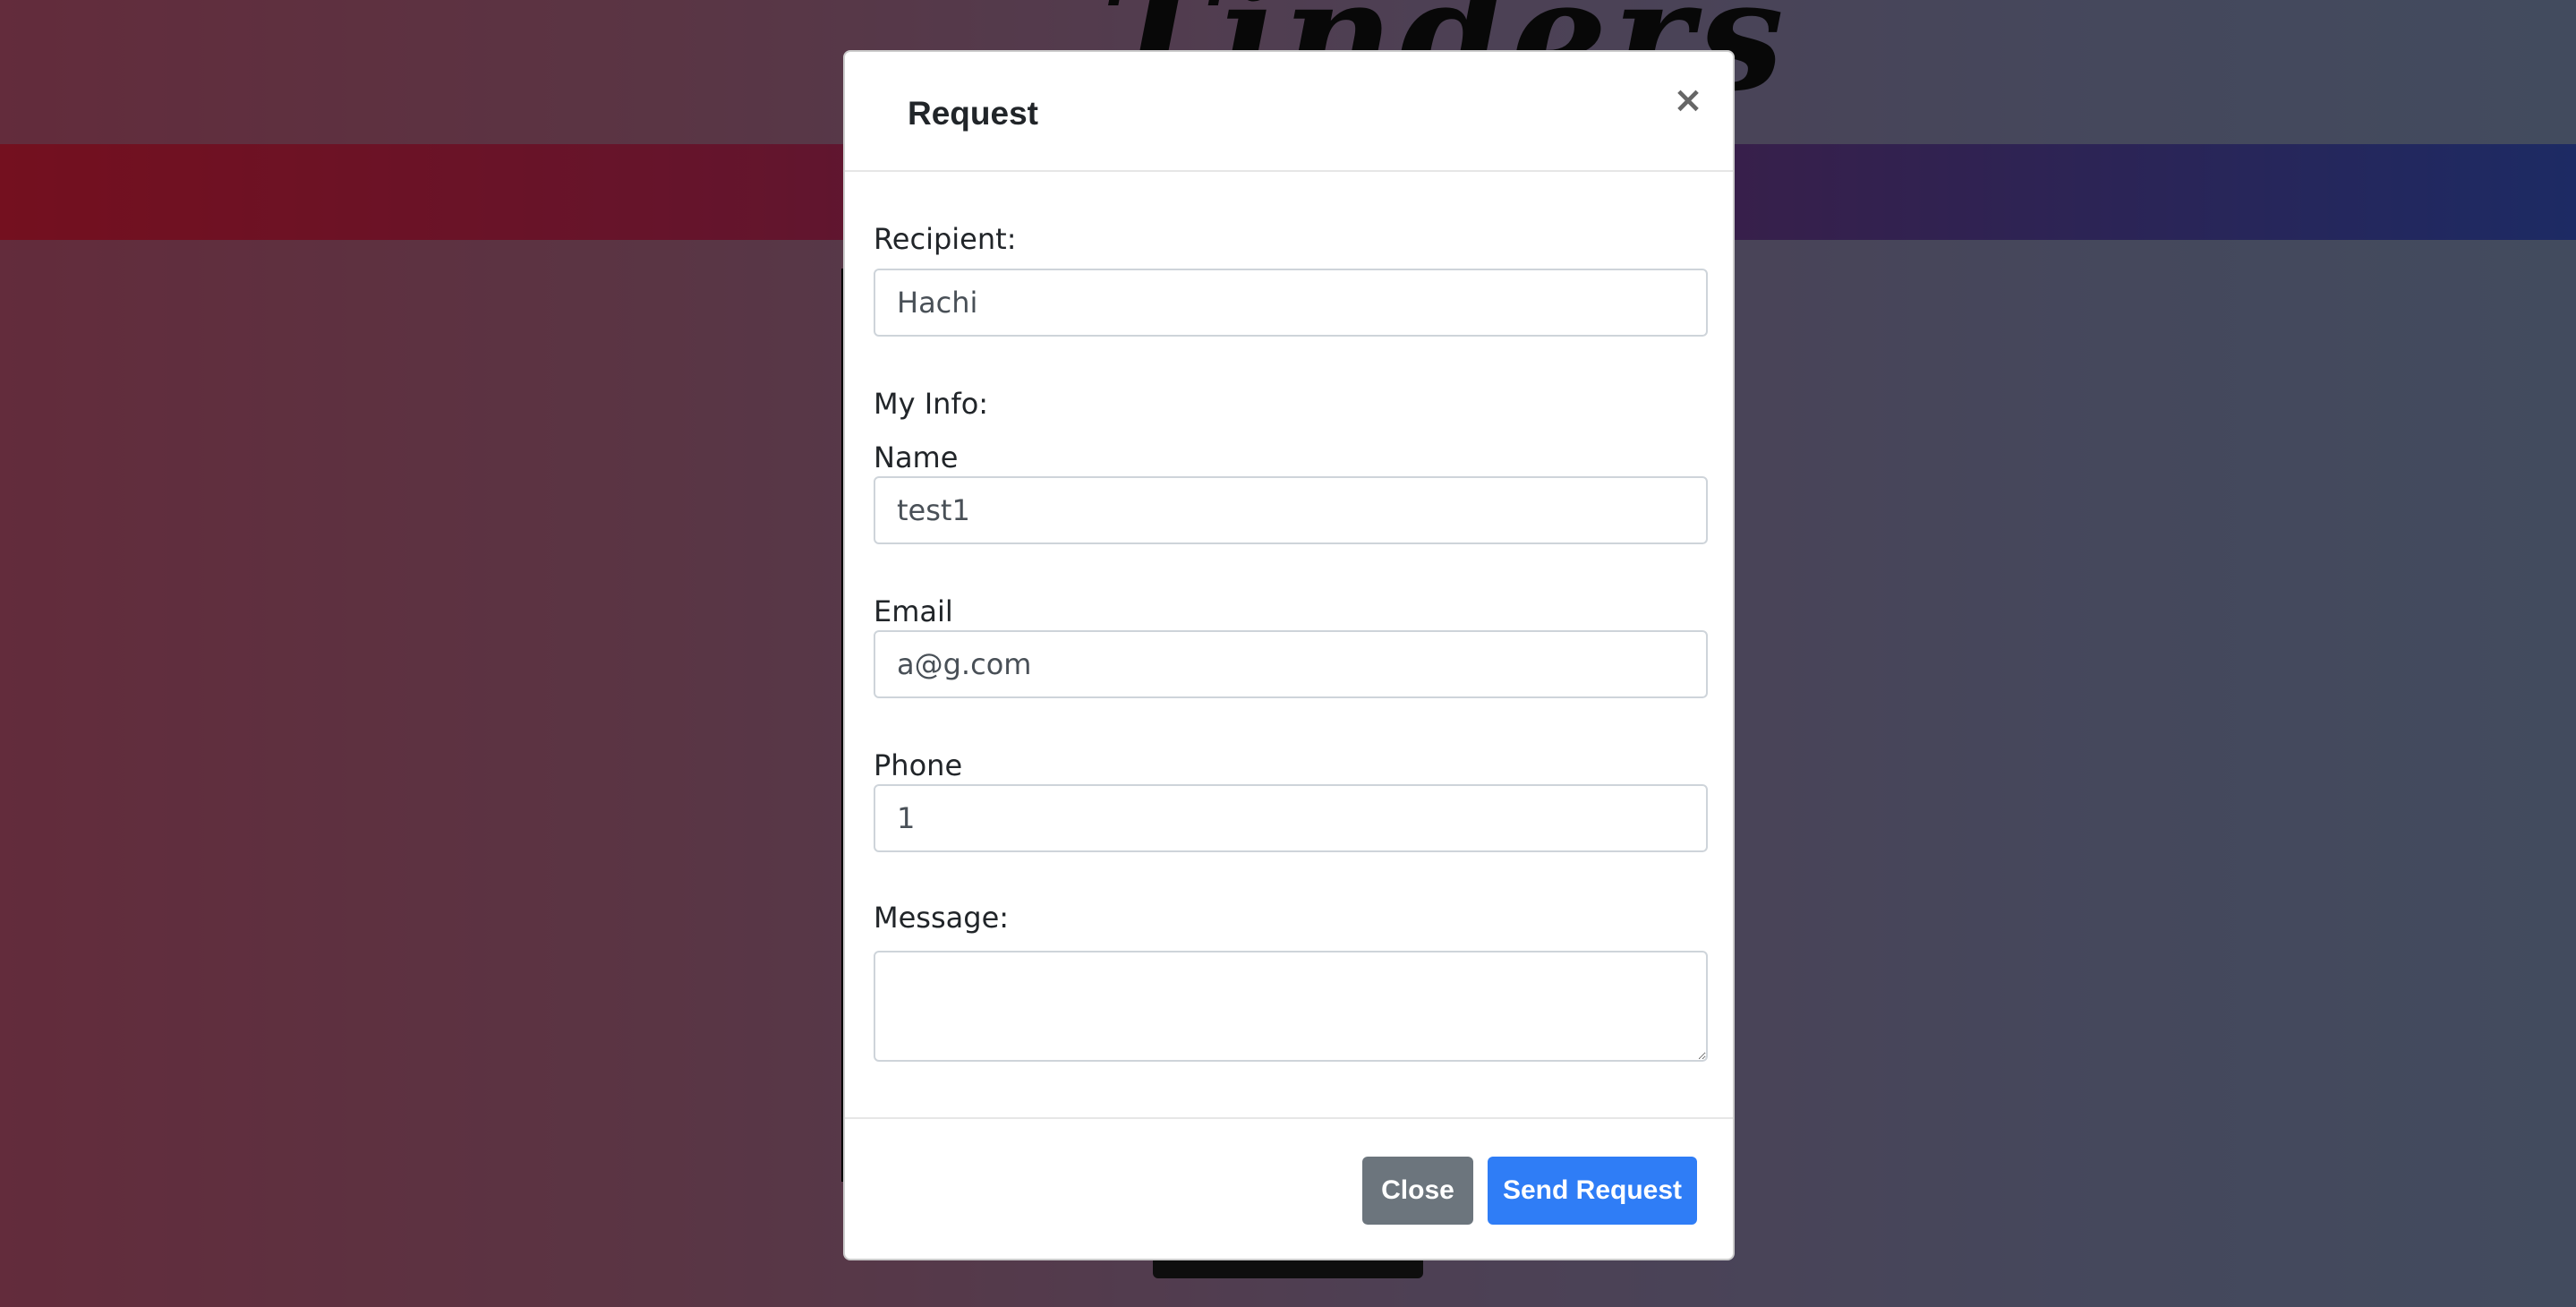 This screenshot has height=1307, width=2576. Describe the element at coordinates (1291, 818) in the screenshot. I see `phone-input` at that location.